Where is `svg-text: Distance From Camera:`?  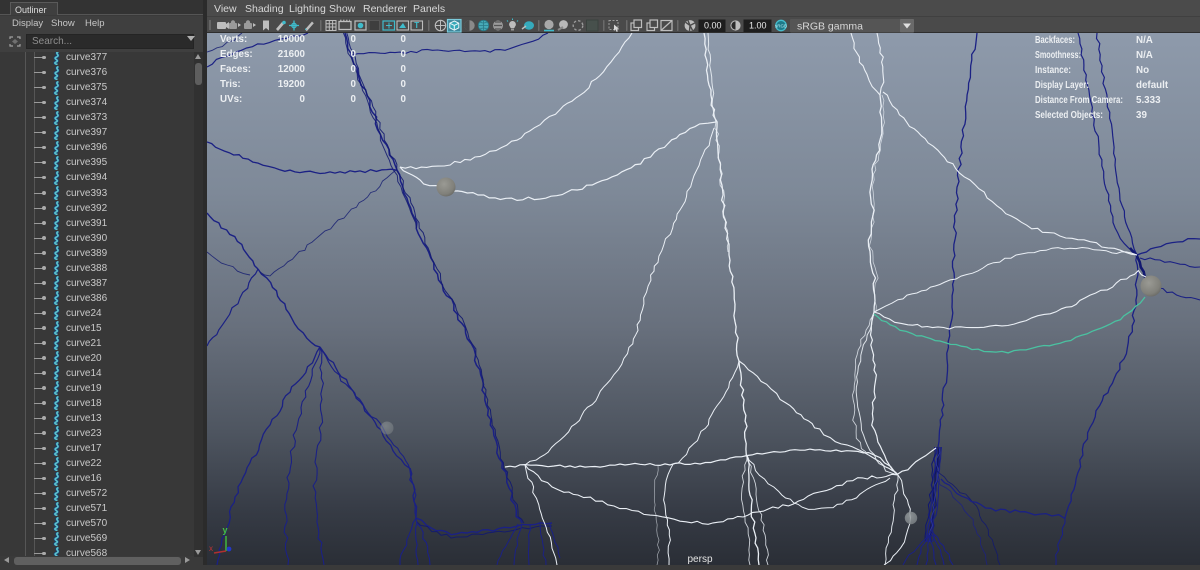 svg-text: Distance From Camera: is located at coordinates (1079, 100).